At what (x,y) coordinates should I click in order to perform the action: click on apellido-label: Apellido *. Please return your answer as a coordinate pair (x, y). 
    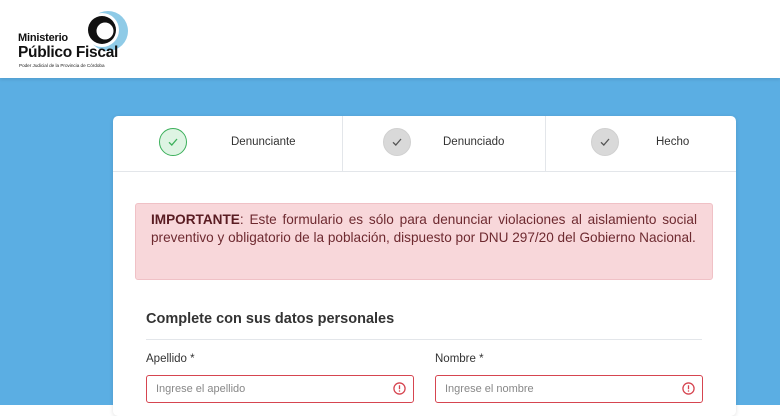
    Looking at the image, I should click on (170, 359).